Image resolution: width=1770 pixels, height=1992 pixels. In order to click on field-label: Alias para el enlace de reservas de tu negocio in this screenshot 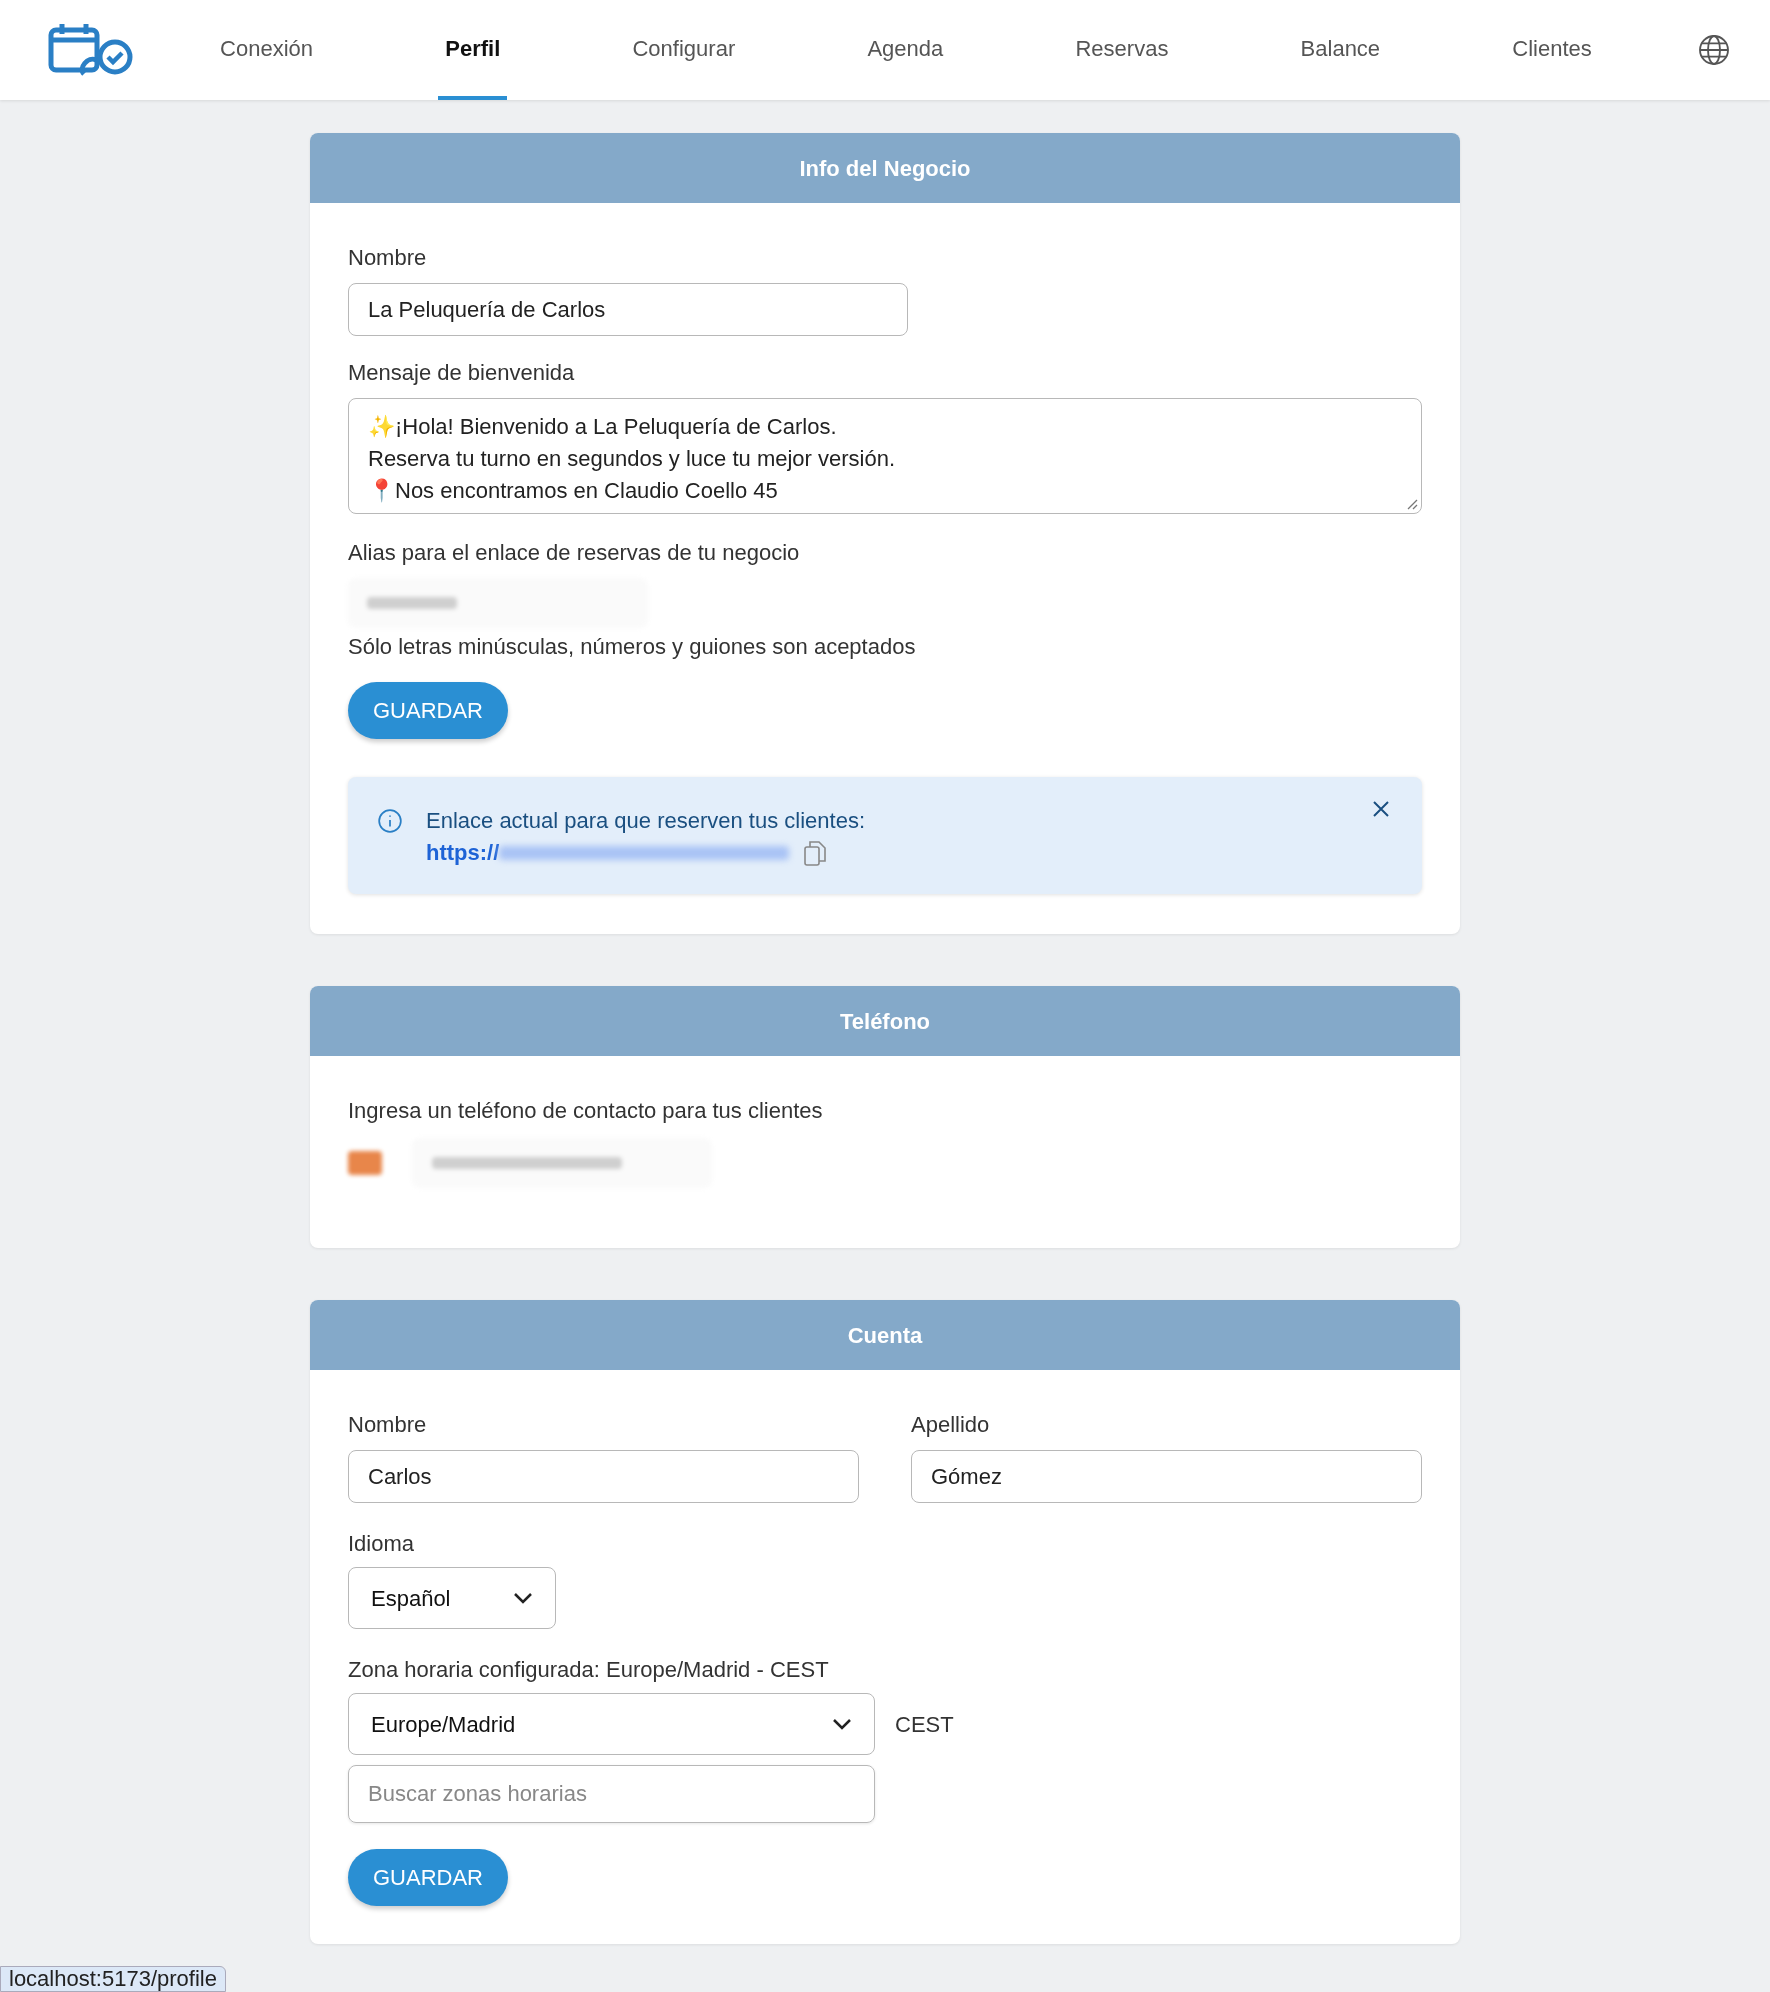, I will do `click(574, 553)`.